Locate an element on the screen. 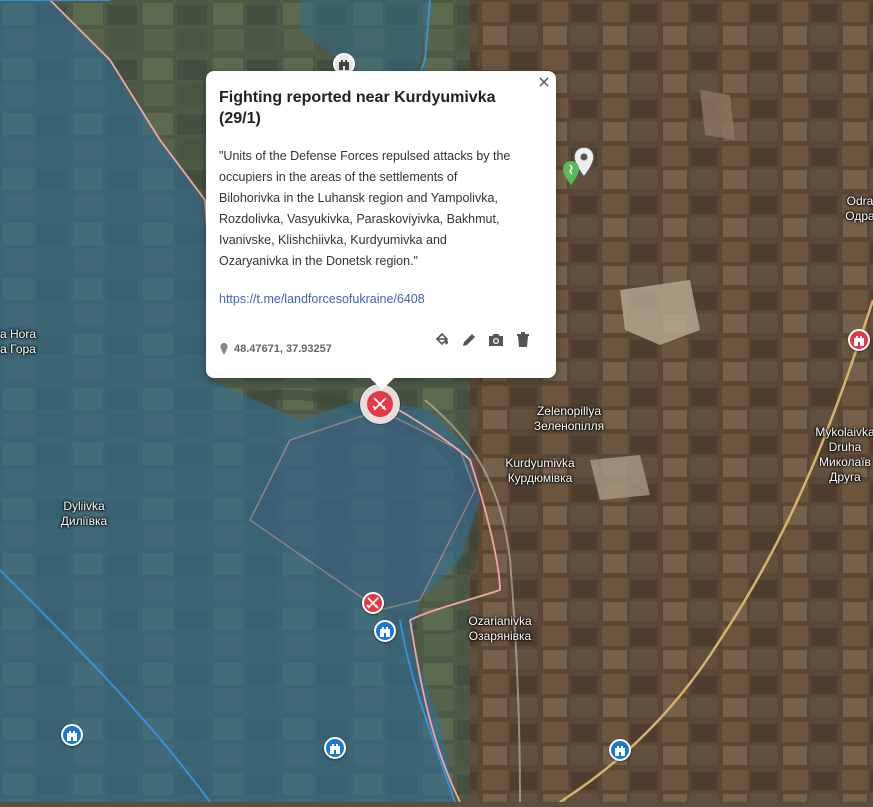 This screenshot has height=807, width=873. popup-toolbar is located at coordinates (482, 340).